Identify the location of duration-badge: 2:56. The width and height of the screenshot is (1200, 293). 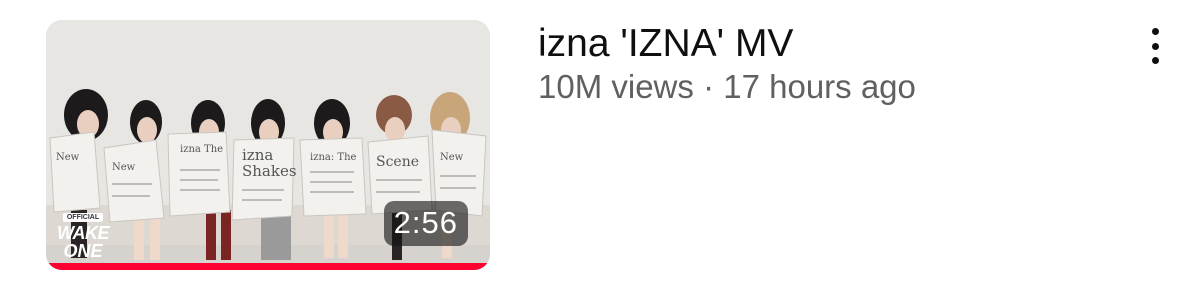
(425, 223).